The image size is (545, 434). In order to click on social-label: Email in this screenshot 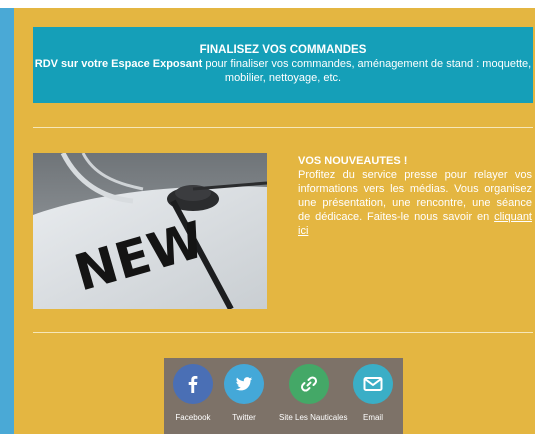, I will do `click(372, 417)`.